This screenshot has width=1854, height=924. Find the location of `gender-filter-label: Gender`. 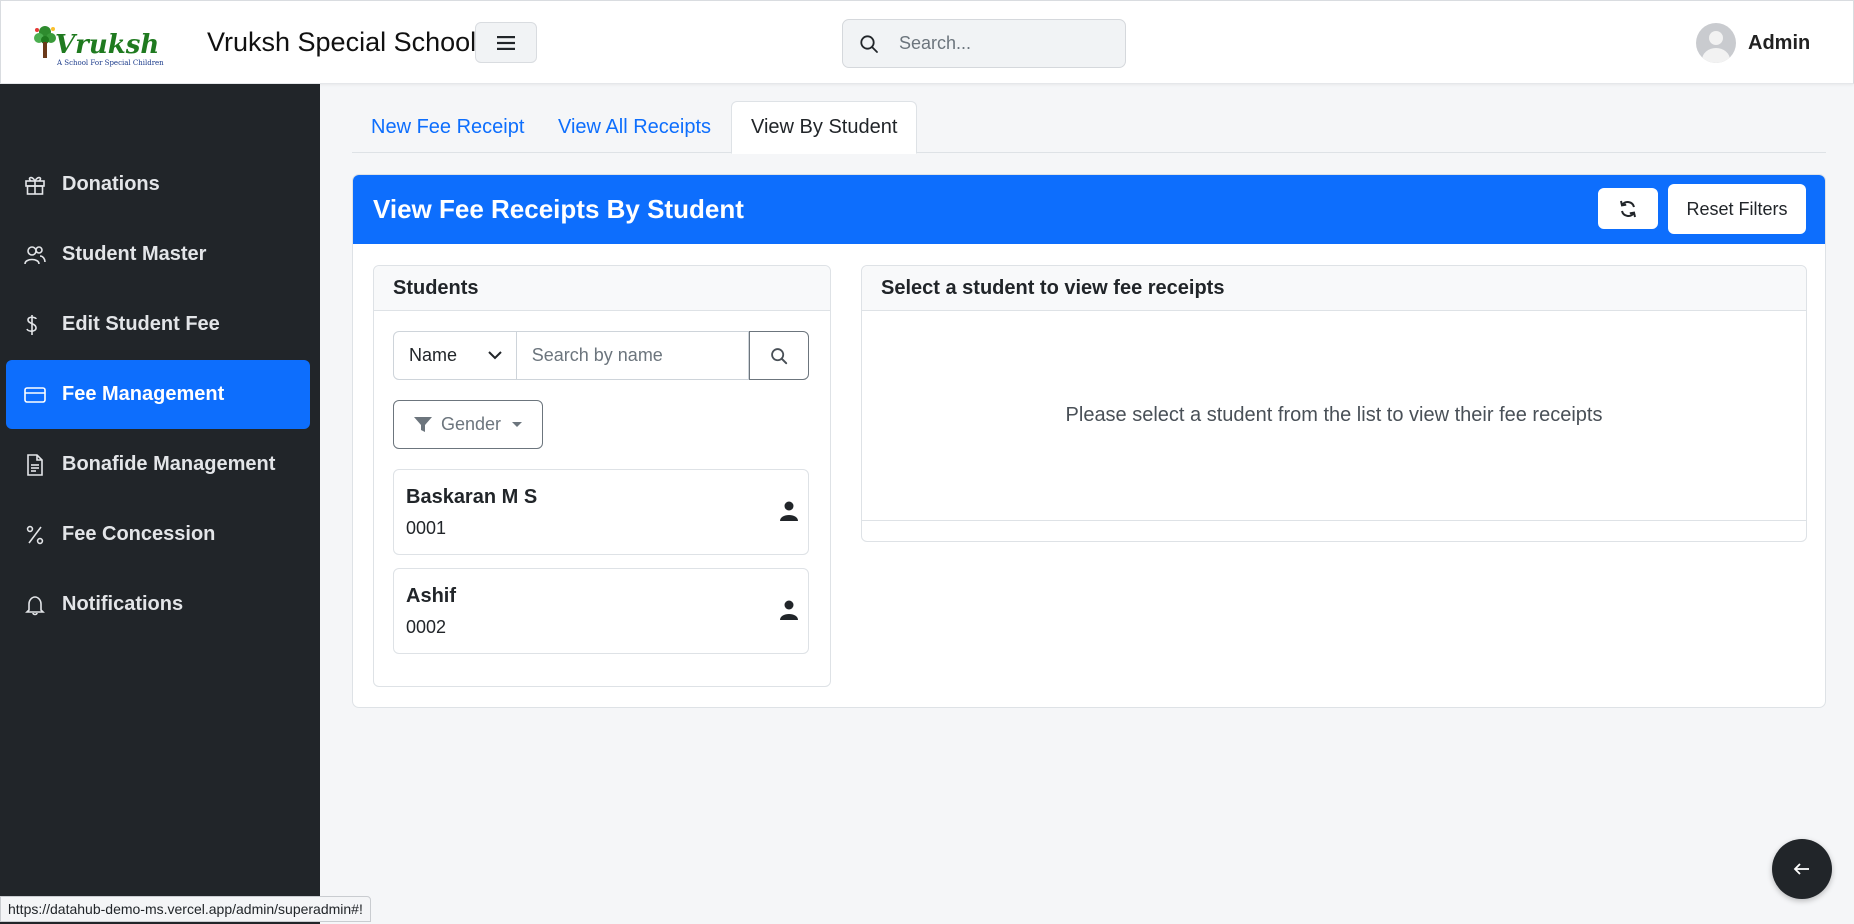

gender-filter-label: Gender is located at coordinates (471, 424).